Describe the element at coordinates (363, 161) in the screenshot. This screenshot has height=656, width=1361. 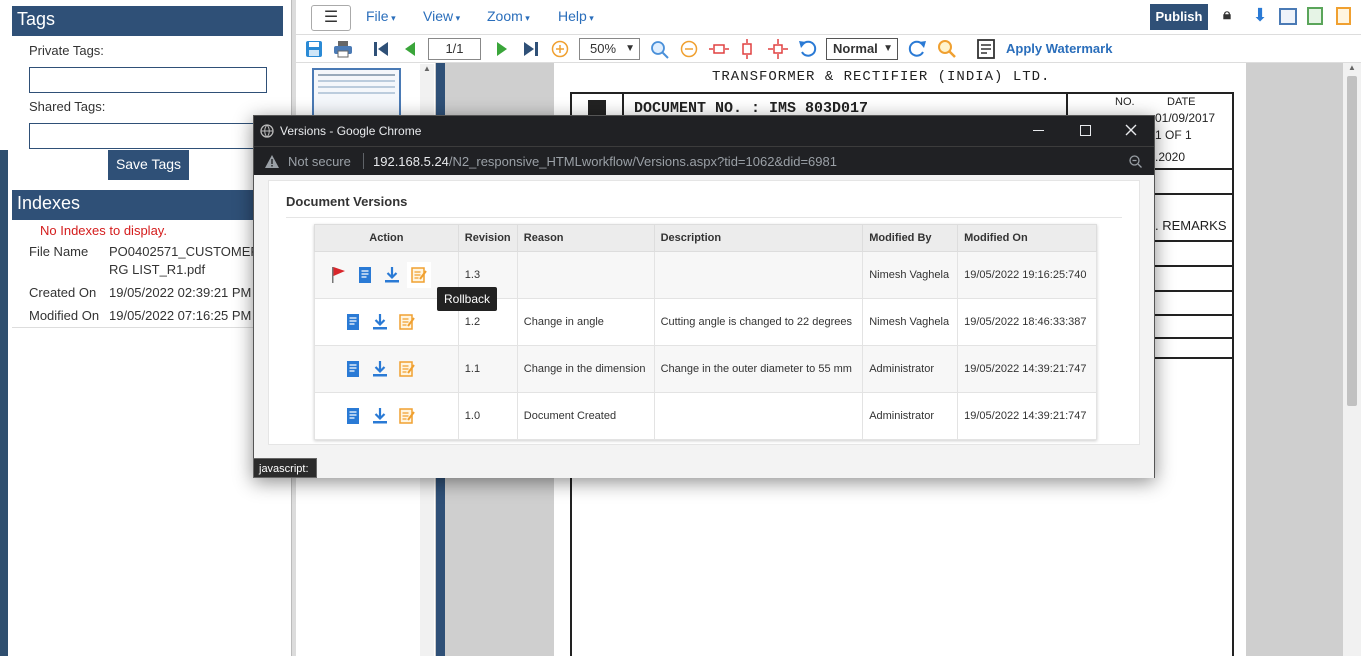
I see `address-separator` at that location.